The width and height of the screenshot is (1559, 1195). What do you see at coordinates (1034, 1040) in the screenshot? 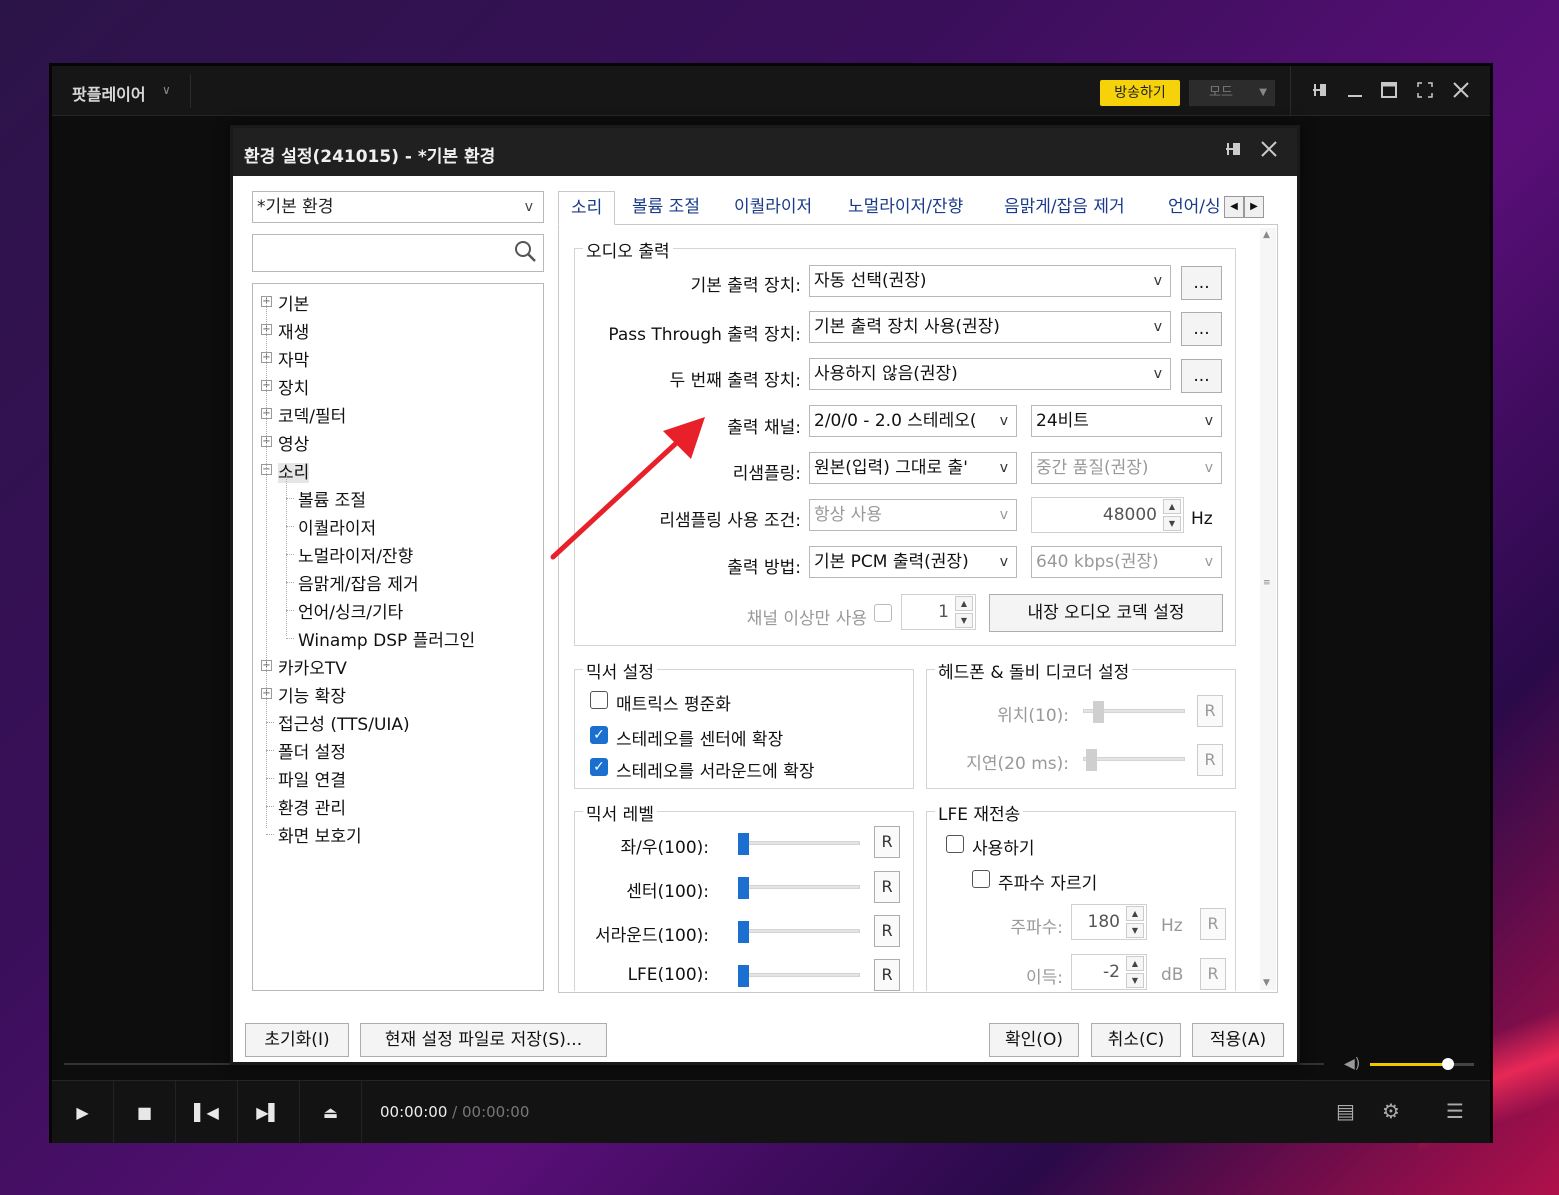
I see `ok-button: 확인(O)` at bounding box center [1034, 1040].